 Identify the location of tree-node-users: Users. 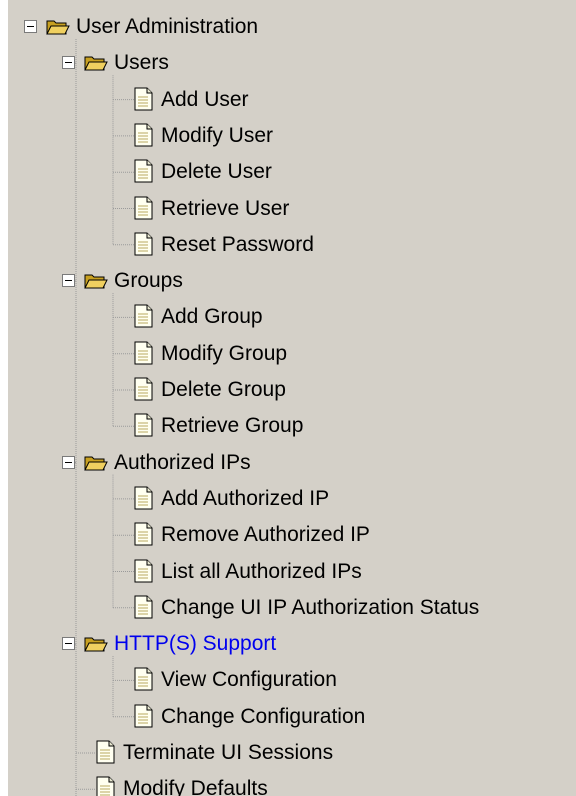
(292, 63).